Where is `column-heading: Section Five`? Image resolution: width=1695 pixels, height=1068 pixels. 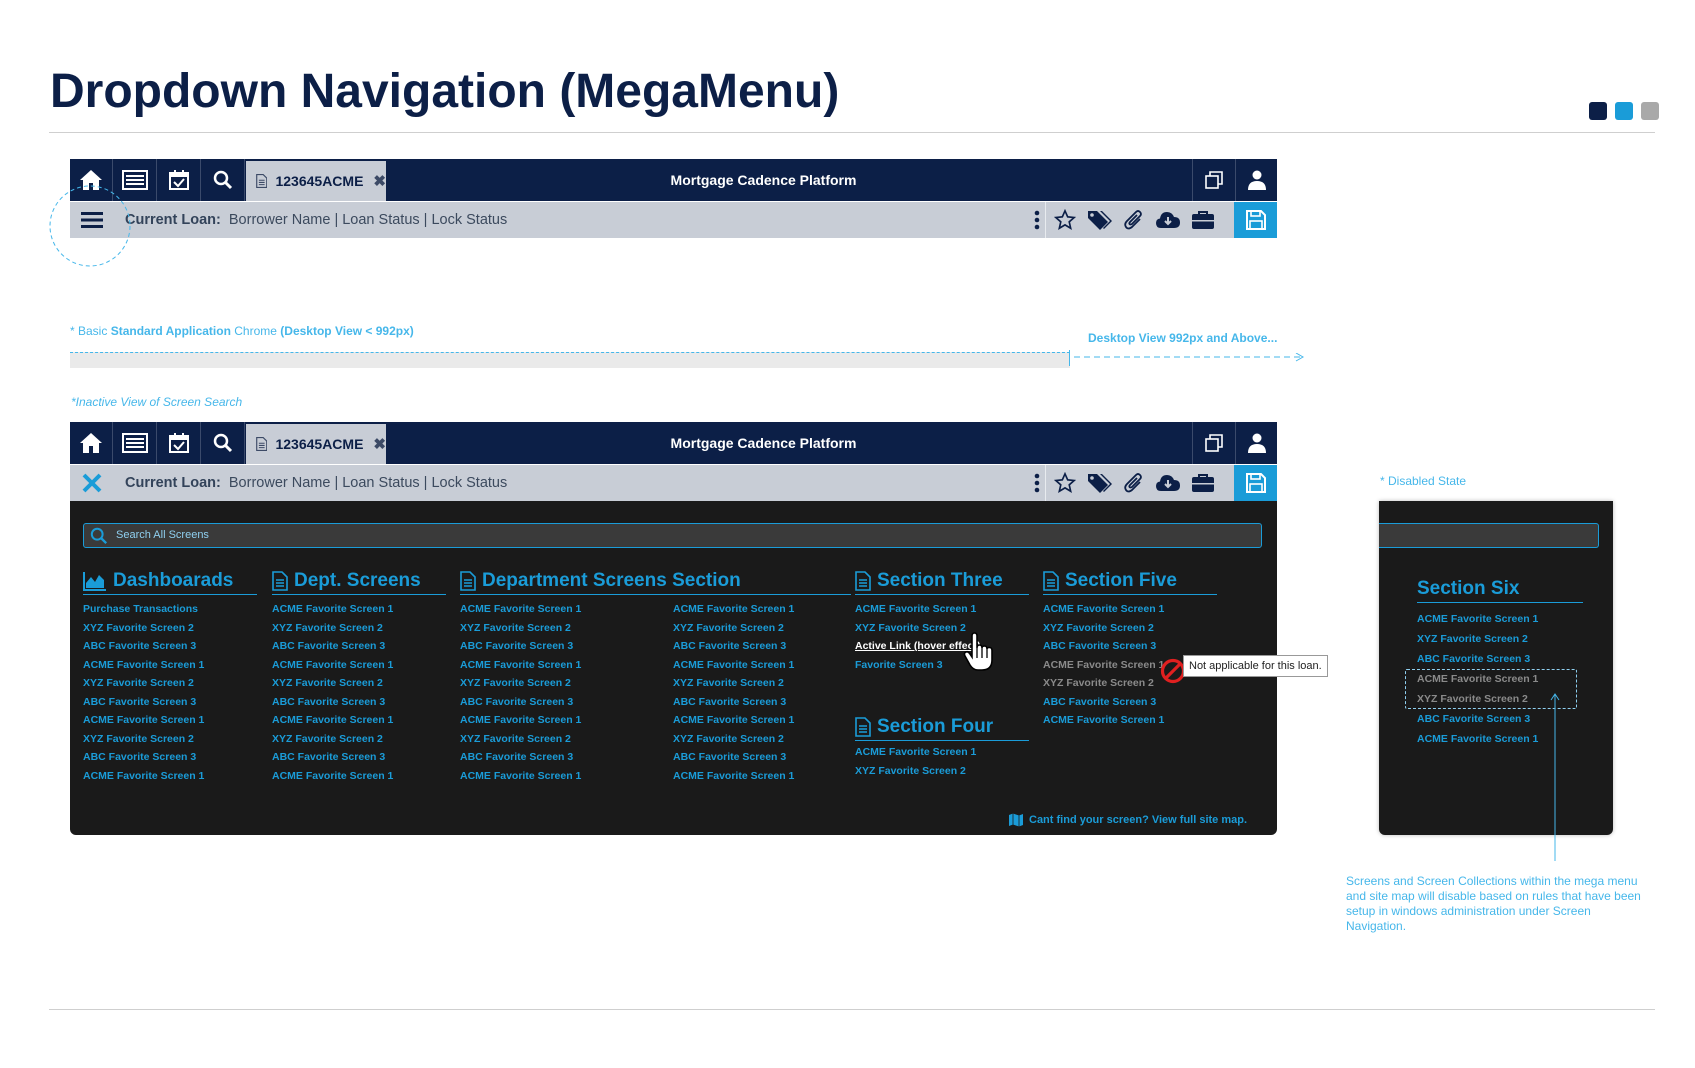
column-heading: Section Five is located at coordinates (1130, 581).